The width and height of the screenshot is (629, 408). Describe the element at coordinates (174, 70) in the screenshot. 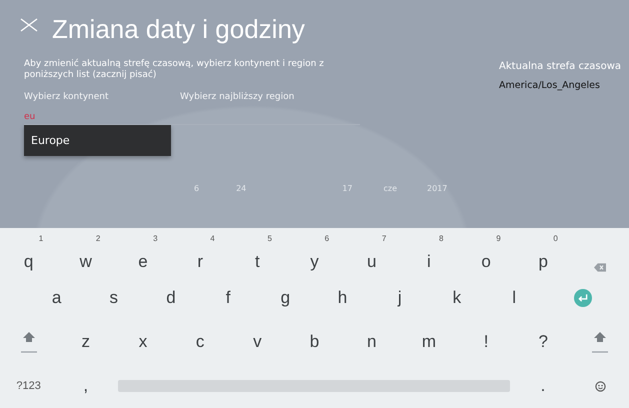

I see `instructions-text: Aby zmienić aktualną strefę czasową, wybierz kontynent i region z poniższych list (zacznij pisać)` at that location.